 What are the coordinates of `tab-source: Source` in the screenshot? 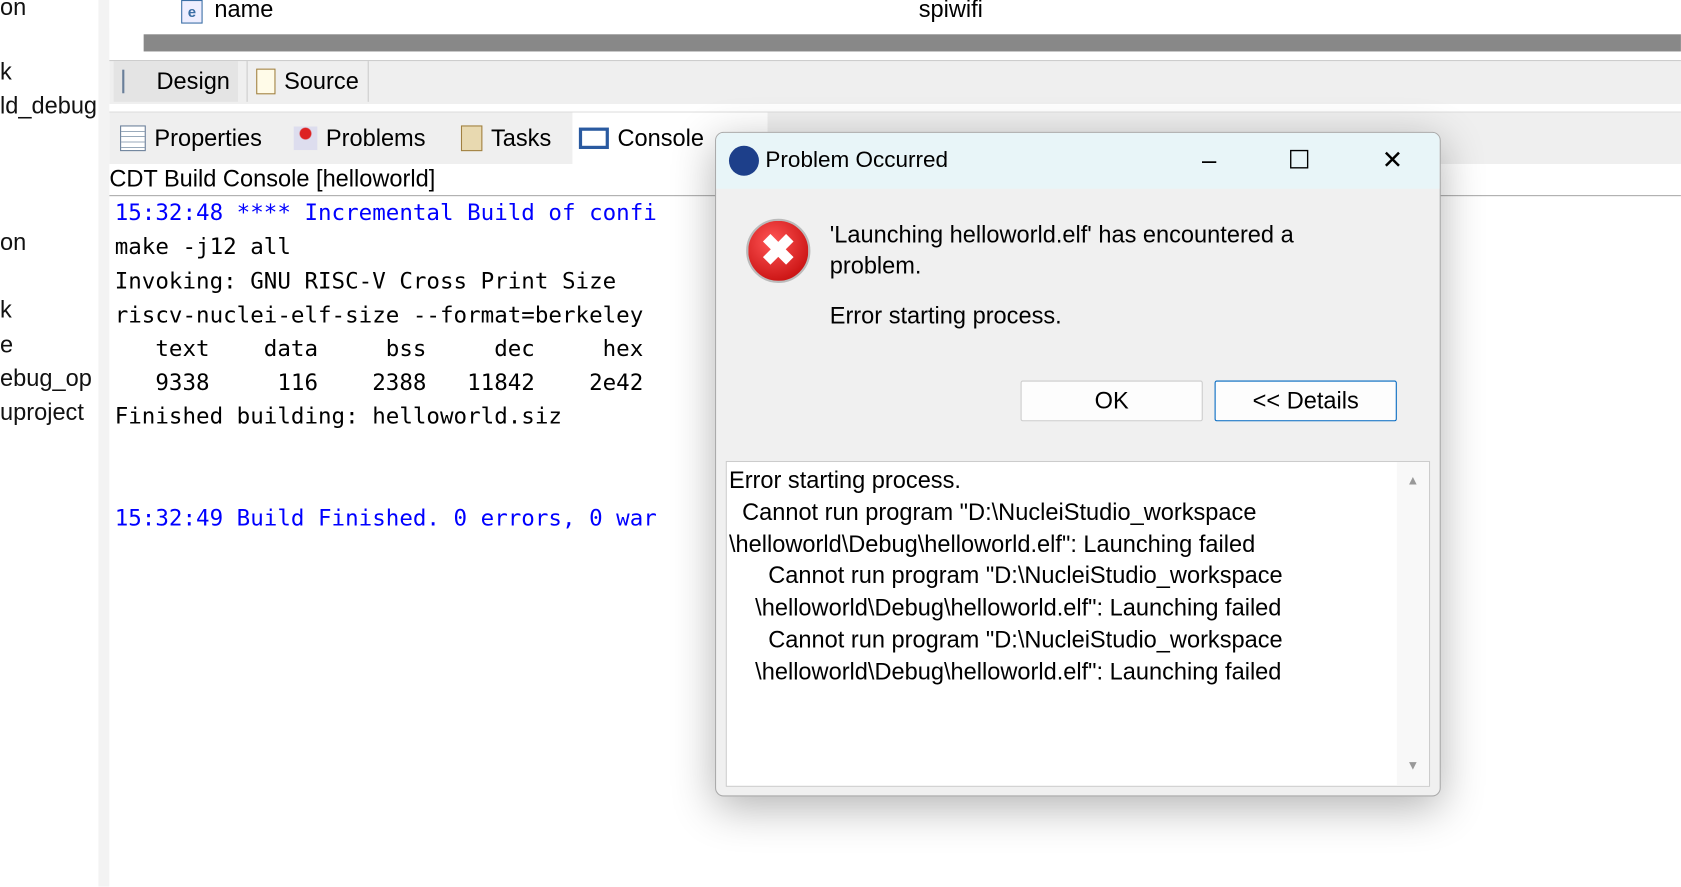 It's located at (307, 81).